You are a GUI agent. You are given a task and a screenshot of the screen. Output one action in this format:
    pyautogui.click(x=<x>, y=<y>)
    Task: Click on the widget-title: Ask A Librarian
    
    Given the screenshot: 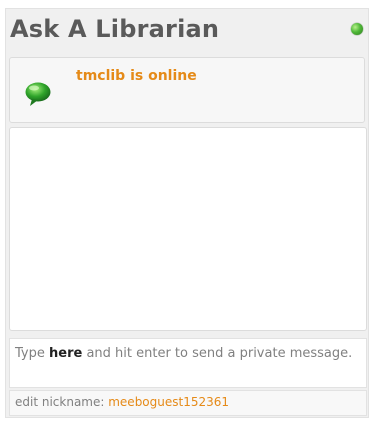 What is the action you would take?
    pyautogui.click(x=115, y=29)
    